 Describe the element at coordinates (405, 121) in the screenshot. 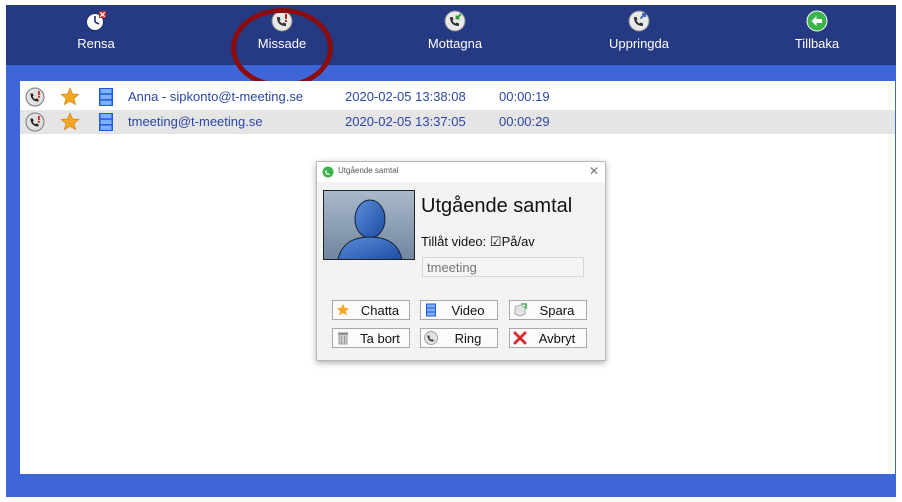

I see `call-datetime: 2020-02-05 13:37:05` at that location.